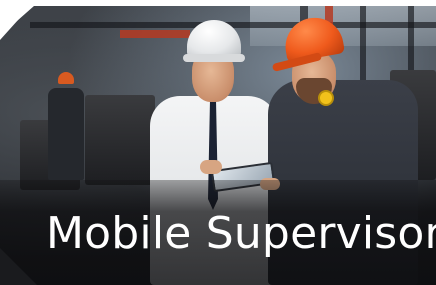 The height and width of the screenshot is (285, 436). I want to click on background-worker, so click(66, 134).